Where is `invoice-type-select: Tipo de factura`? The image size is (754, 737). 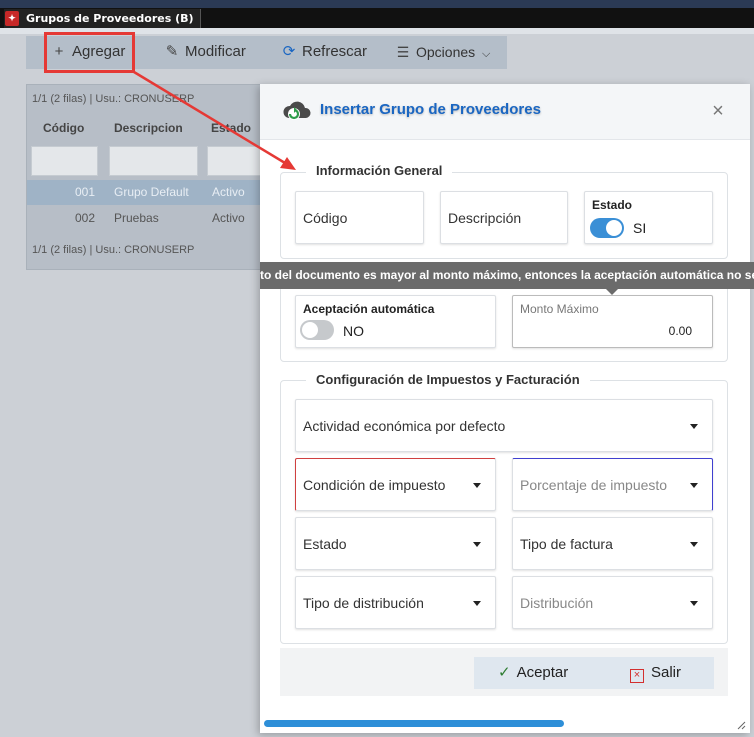 invoice-type-select: Tipo de factura is located at coordinates (612, 543).